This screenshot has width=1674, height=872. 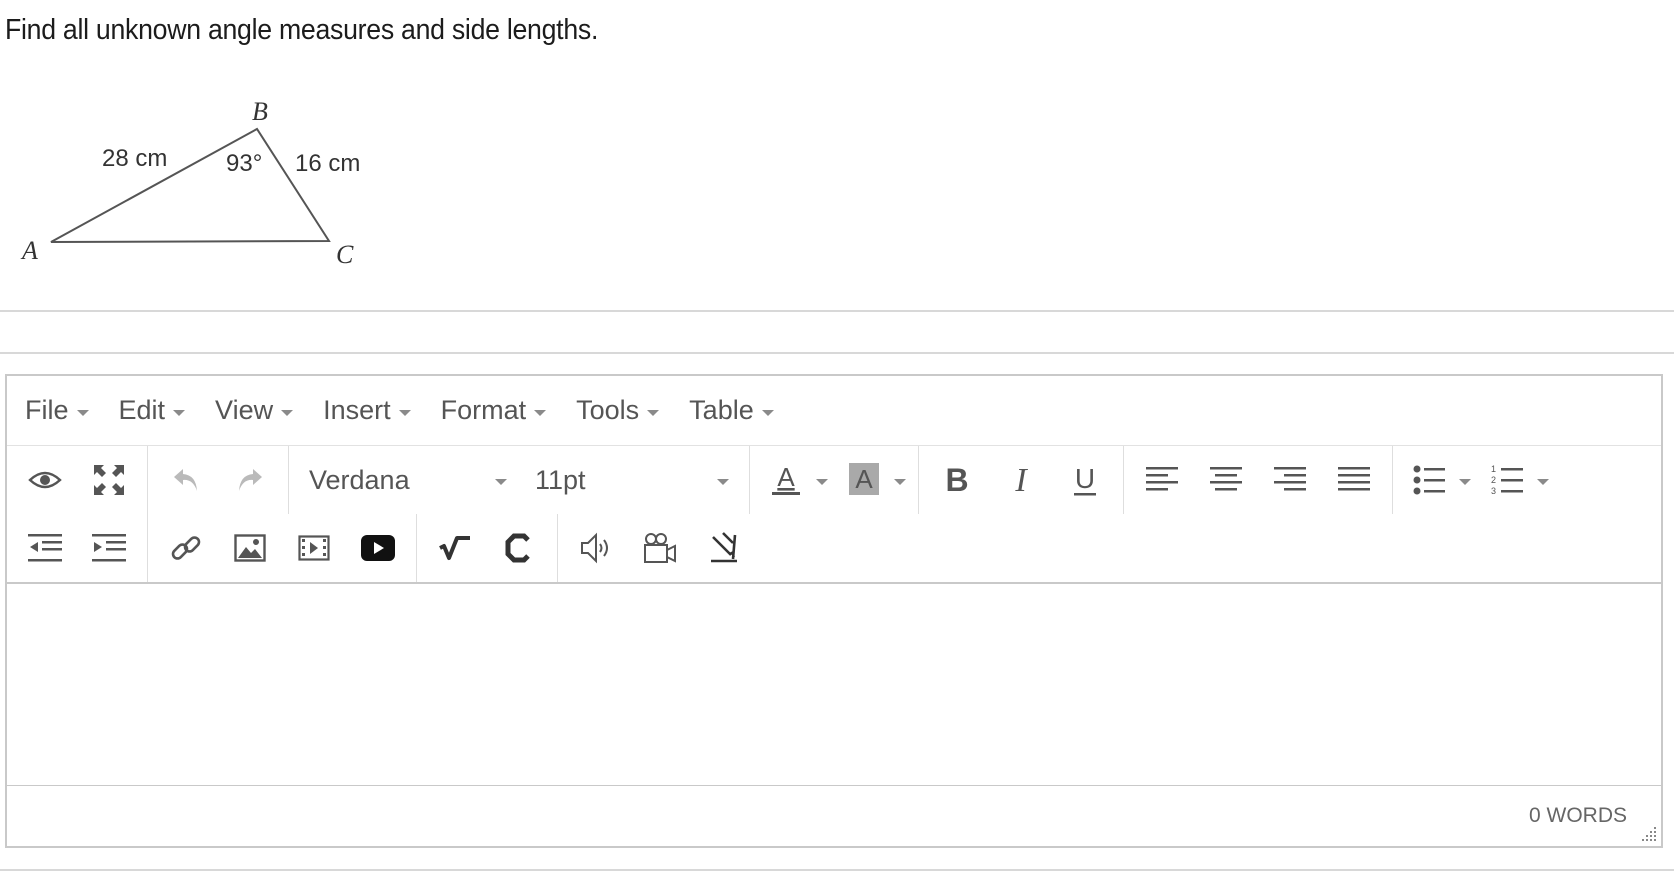 I want to click on link-icon, so click(x=186, y=548).